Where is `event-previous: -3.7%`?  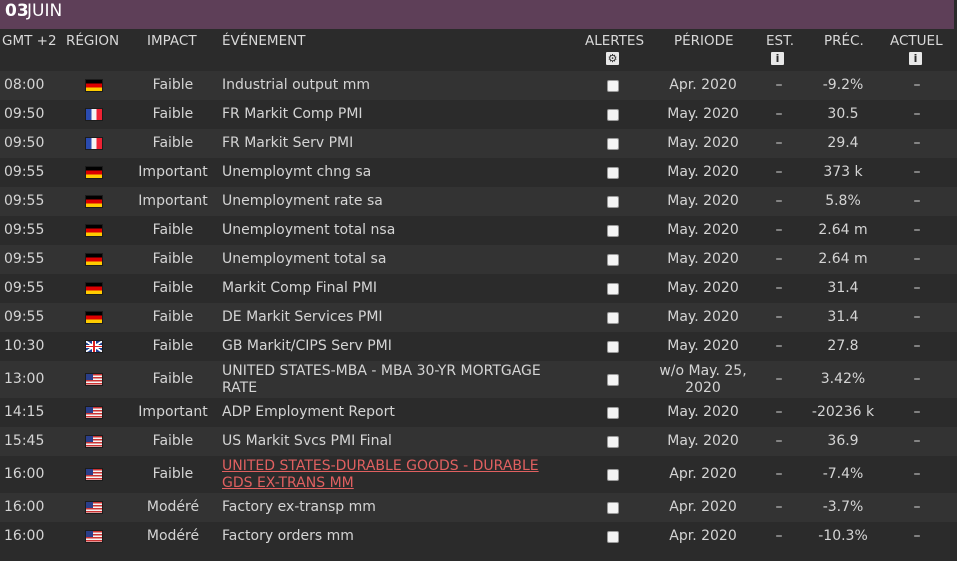
event-previous: -3.7% is located at coordinates (843, 507).